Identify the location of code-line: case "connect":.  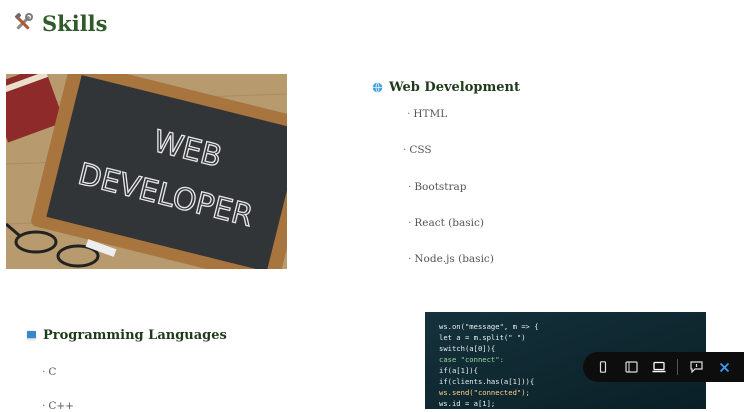
(471, 359).